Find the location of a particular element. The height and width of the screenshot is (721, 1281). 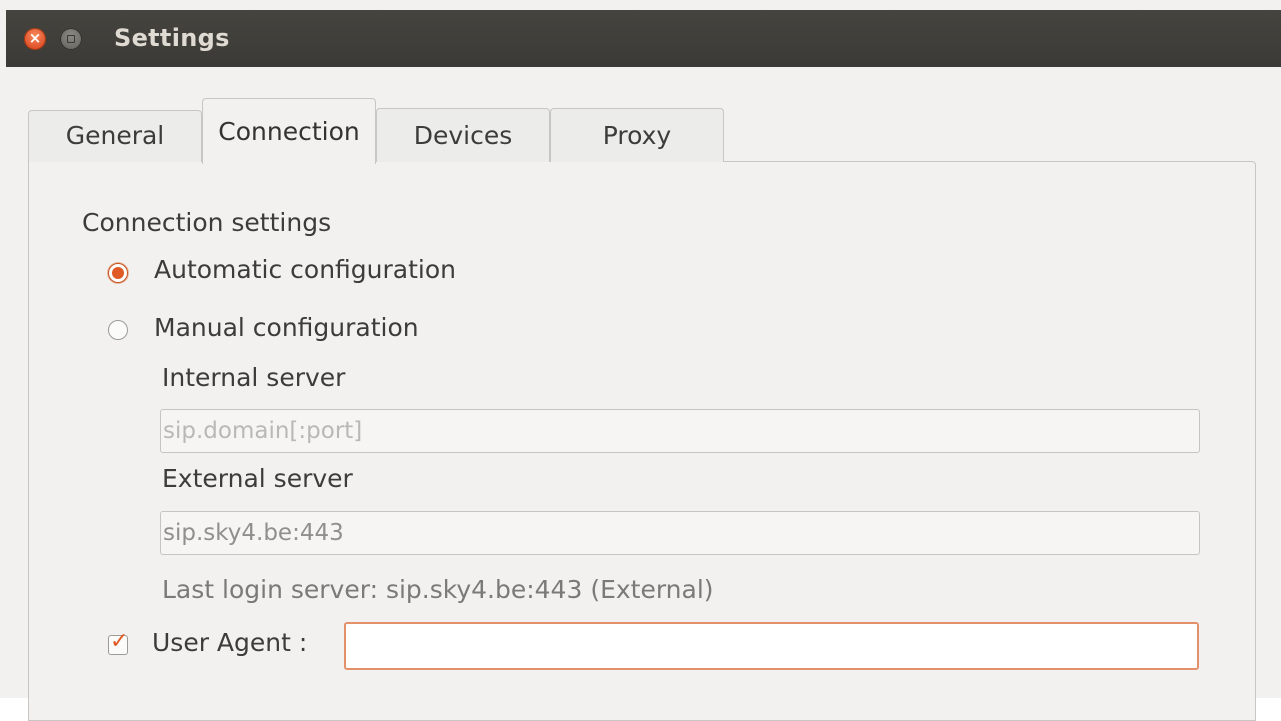

checkmark-icon: ✓ is located at coordinates (119, 641).